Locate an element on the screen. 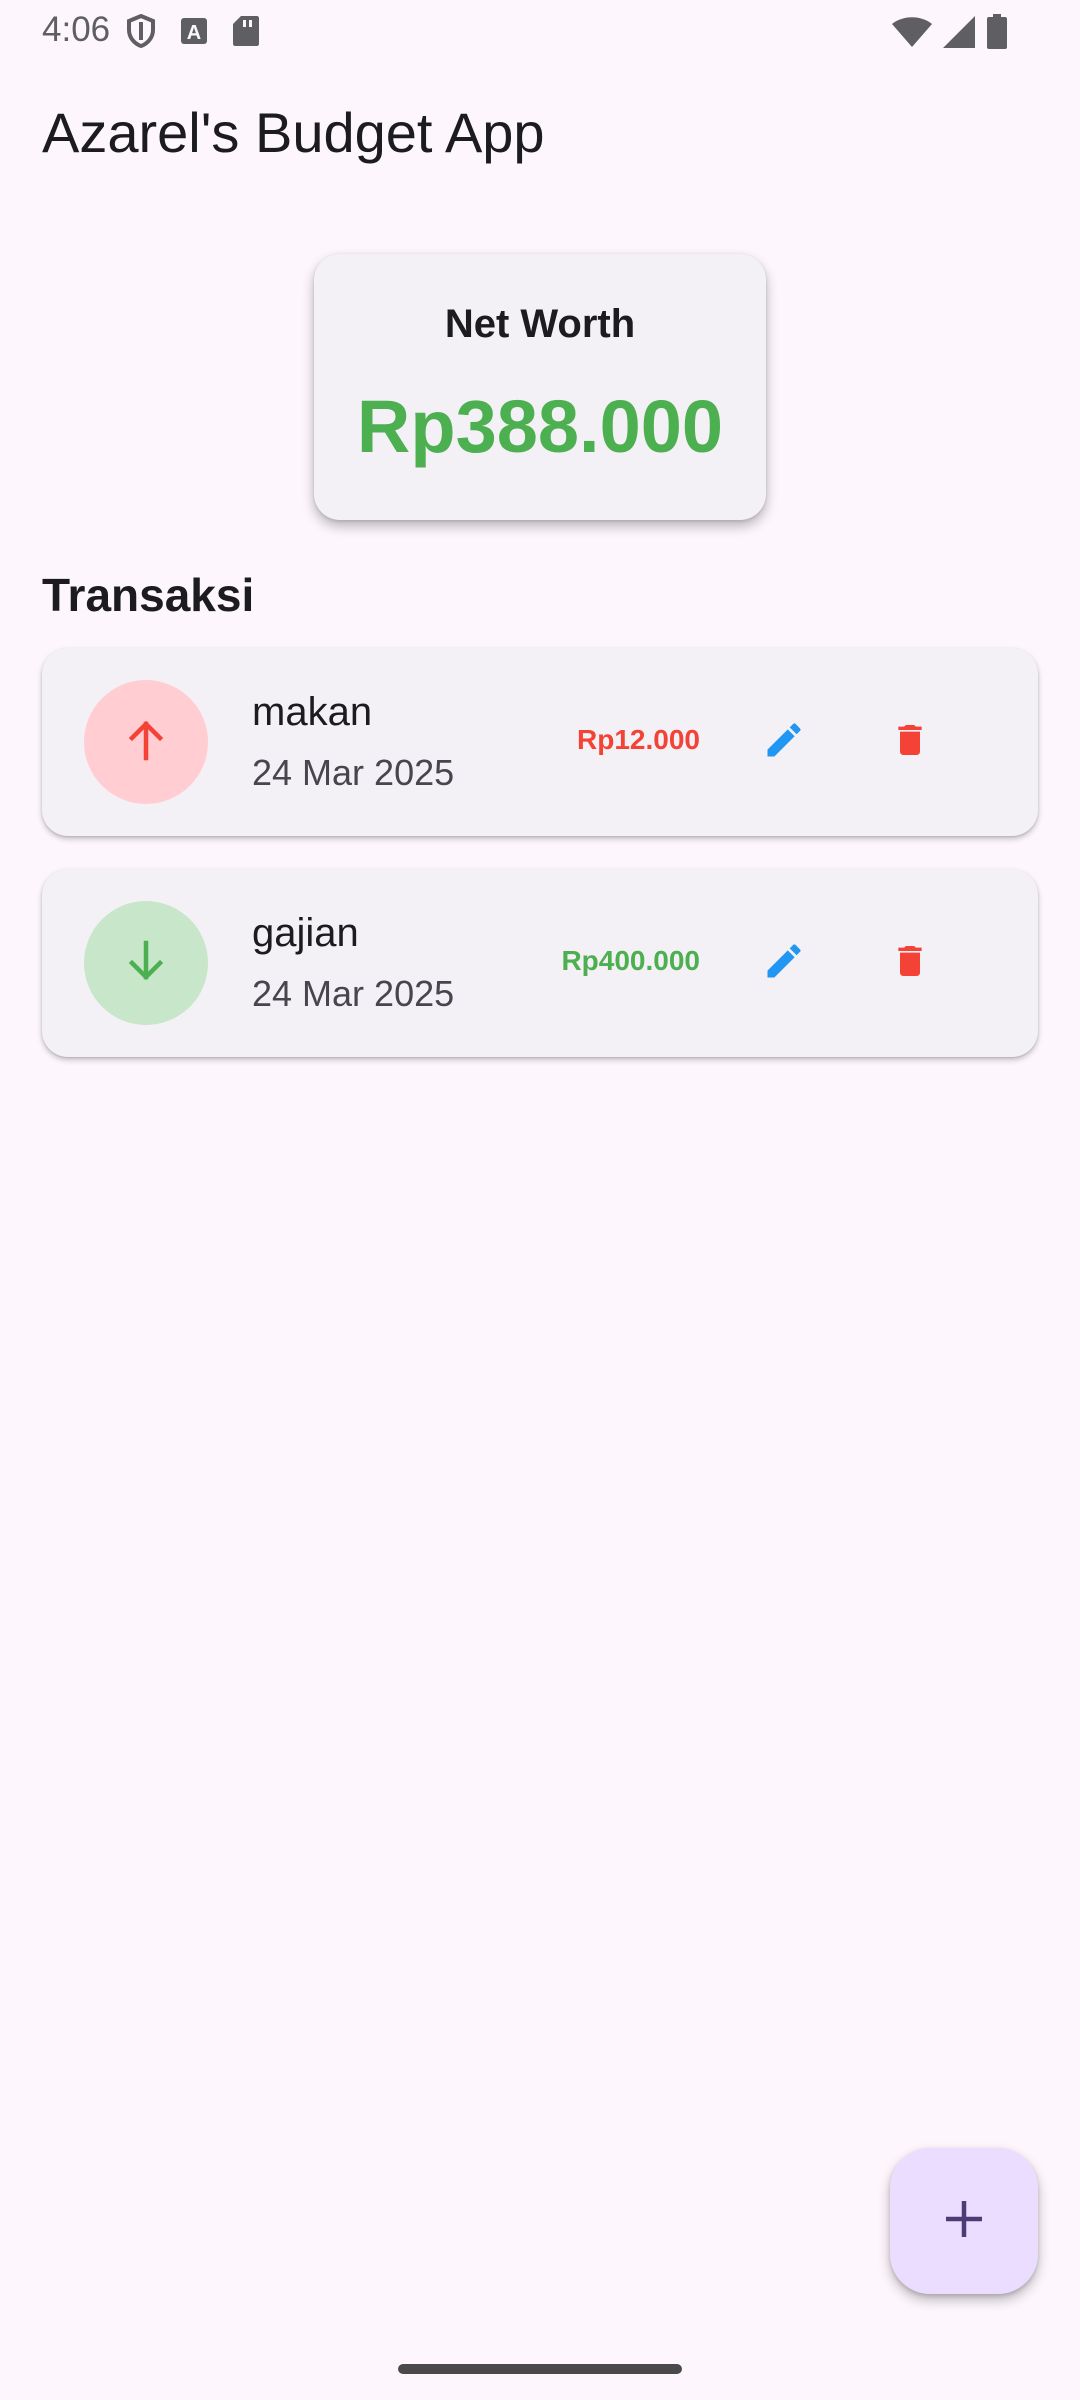 This screenshot has height=2400, width=1080. app-title: Azarel's Budget App is located at coordinates (293, 132).